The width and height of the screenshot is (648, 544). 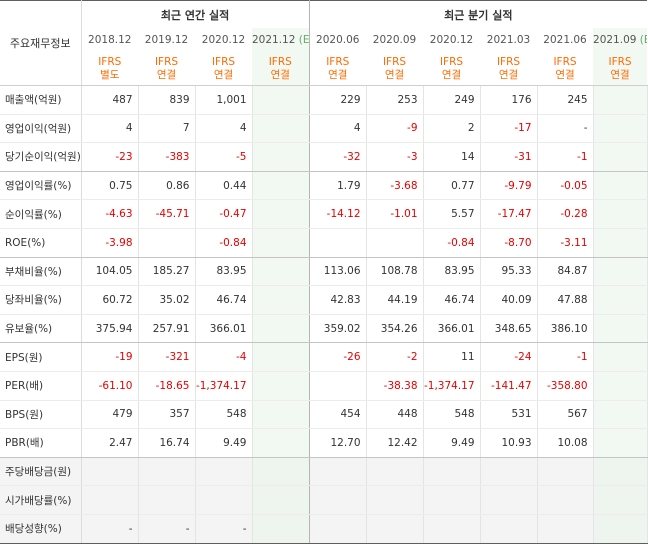 What do you see at coordinates (110, 386) in the screenshot?
I see `table-cell: -61.10` at bounding box center [110, 386].